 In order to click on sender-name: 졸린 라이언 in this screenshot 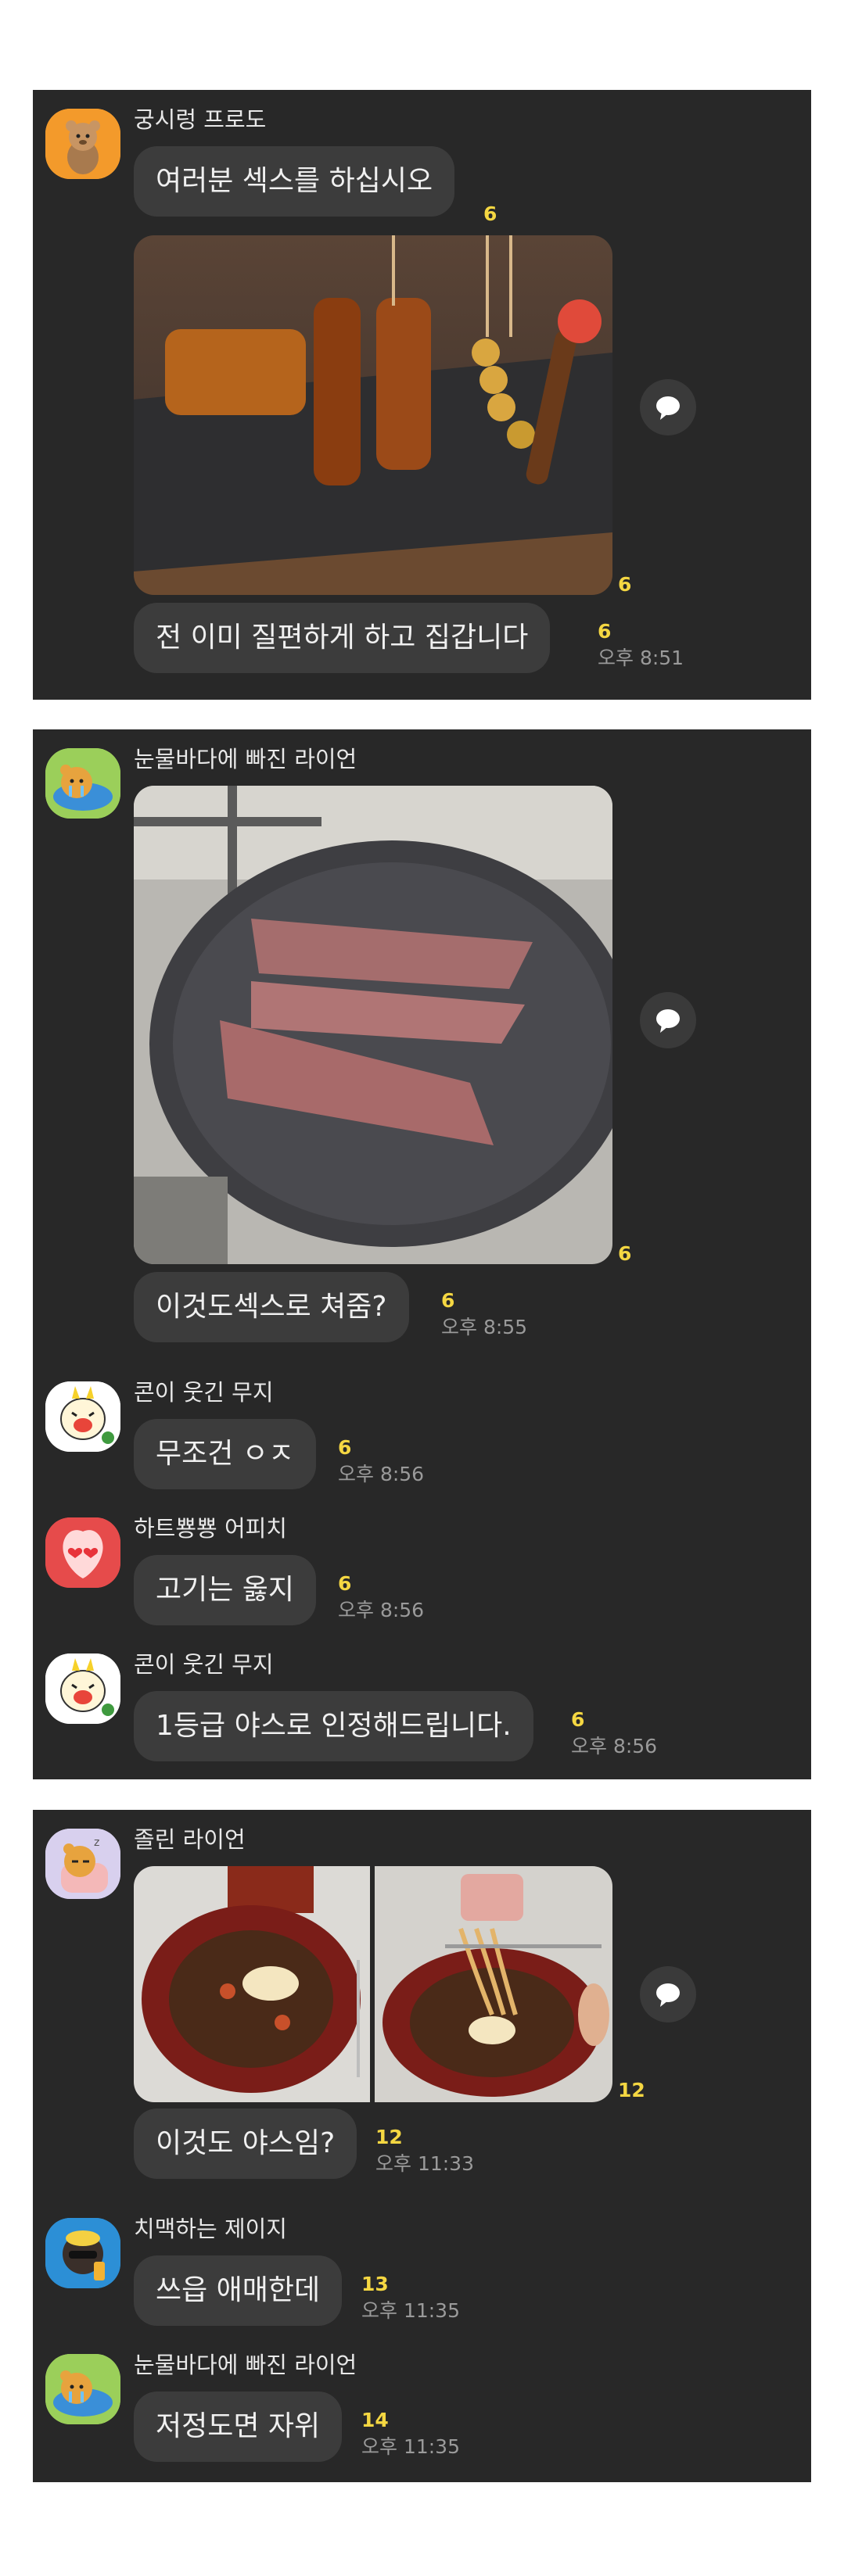, I will do `click(190, 1839)`.